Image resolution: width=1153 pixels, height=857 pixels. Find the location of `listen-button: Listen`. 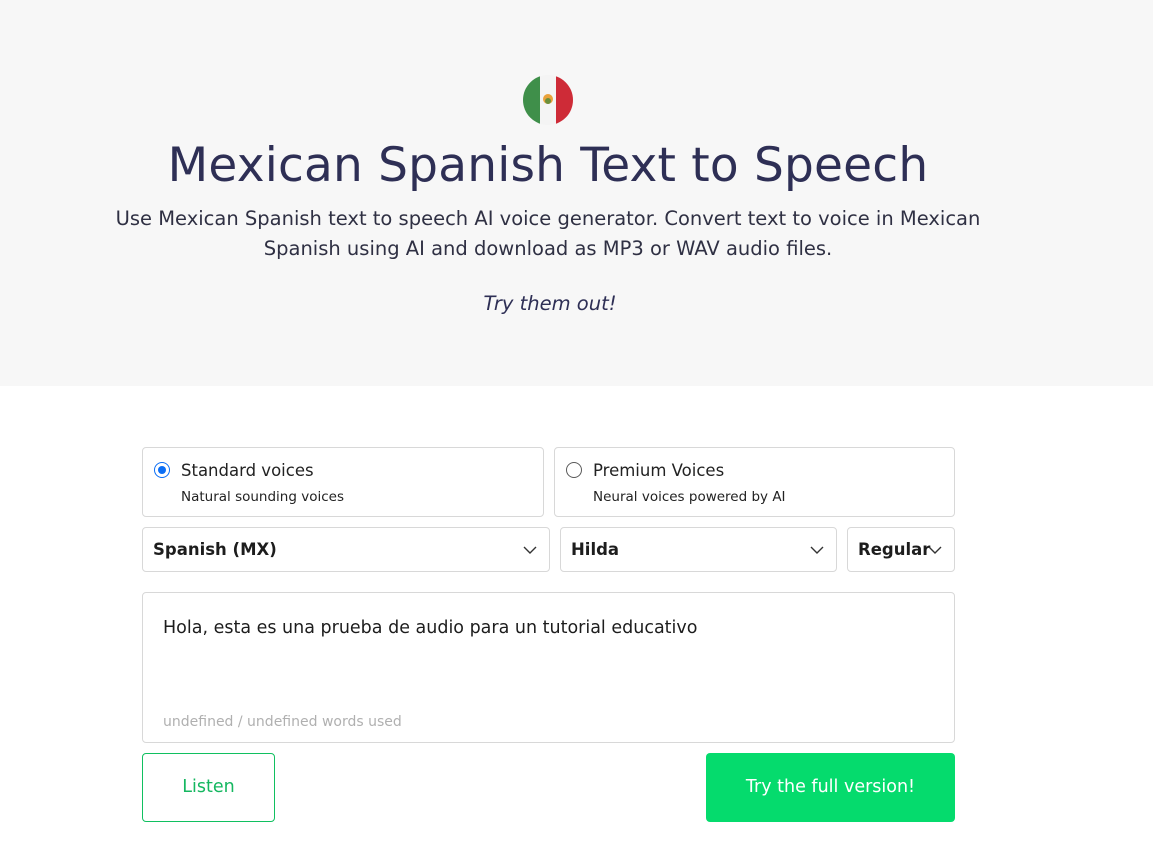

listen-button: Listen is located at coordinates (208, 787).